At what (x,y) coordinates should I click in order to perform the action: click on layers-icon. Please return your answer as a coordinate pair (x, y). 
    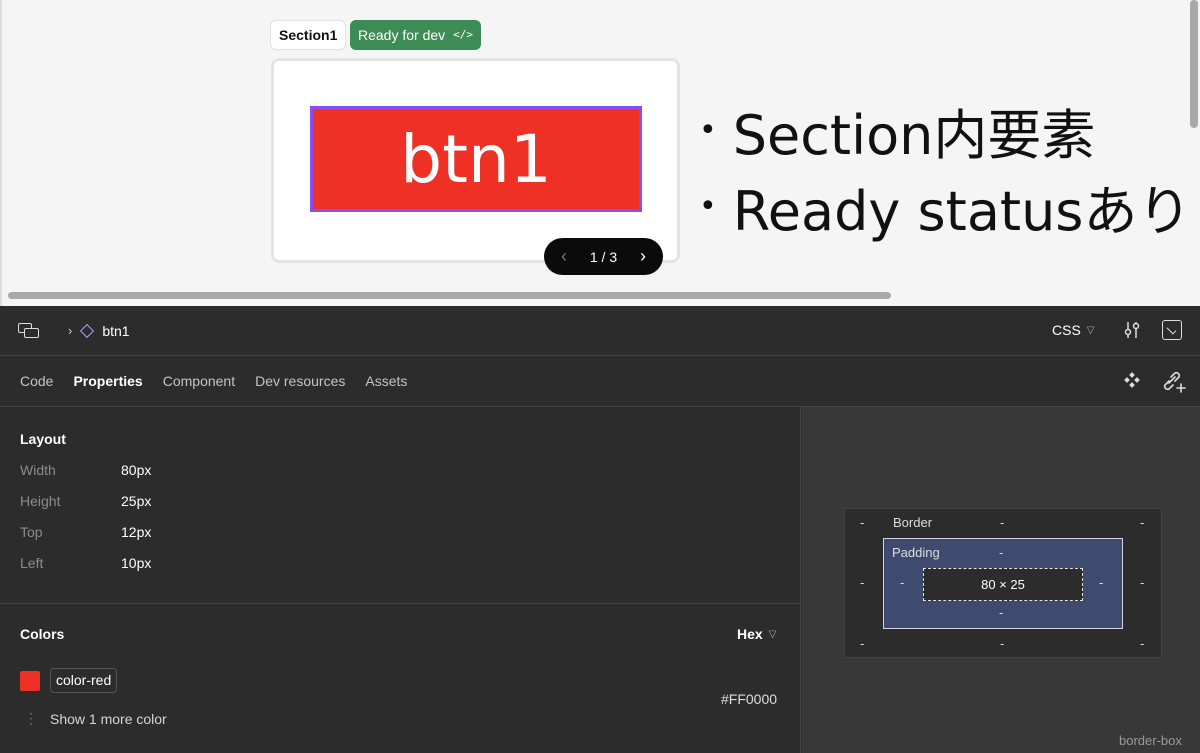
    Looking at the image, I should click on (29, 330).